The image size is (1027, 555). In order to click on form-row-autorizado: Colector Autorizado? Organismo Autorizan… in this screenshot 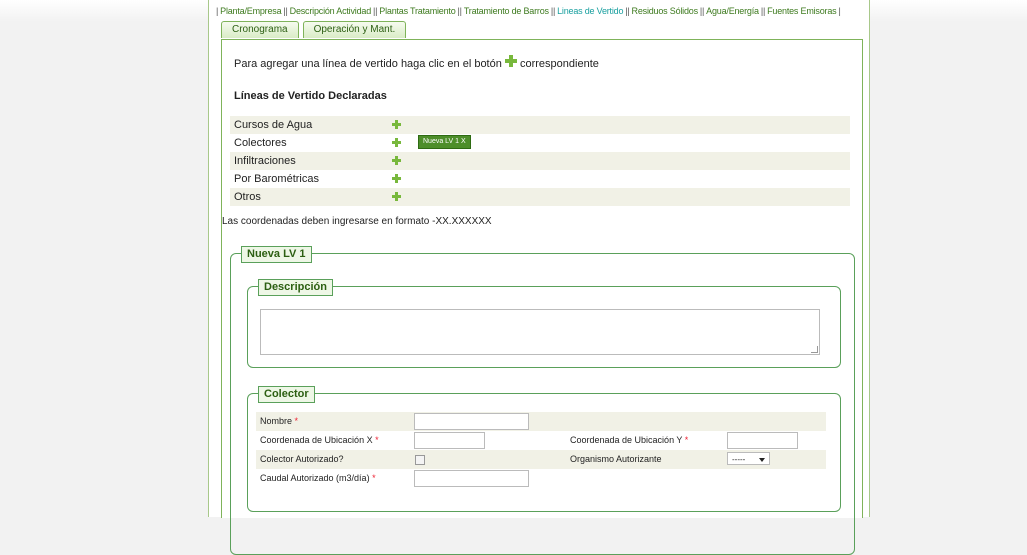, I will do `click(541, 459)`.